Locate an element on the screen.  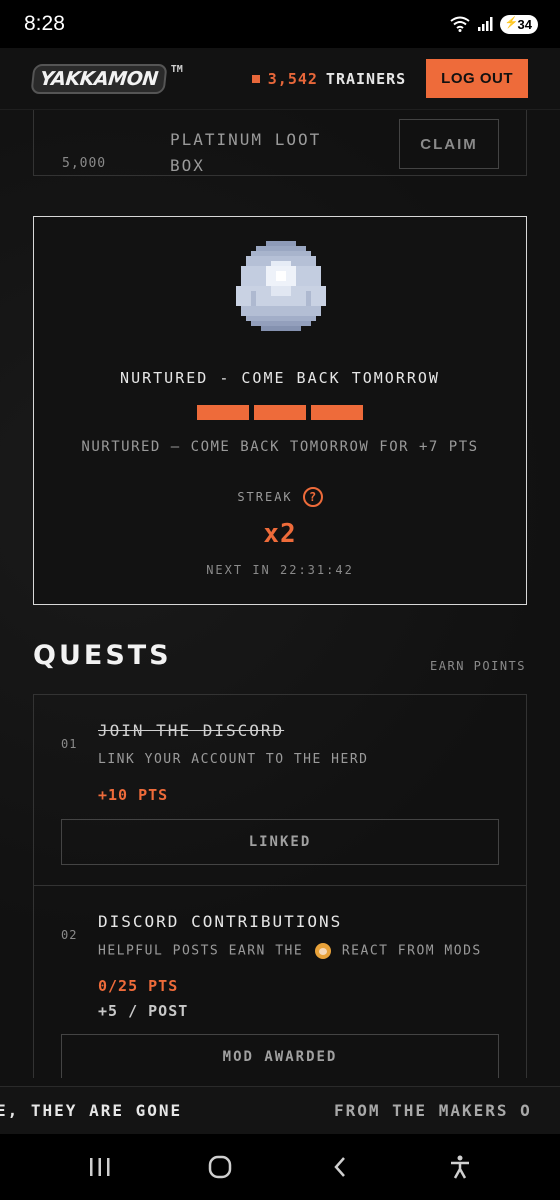
quests-title: QUESTS is located at coordinates (102, 655).